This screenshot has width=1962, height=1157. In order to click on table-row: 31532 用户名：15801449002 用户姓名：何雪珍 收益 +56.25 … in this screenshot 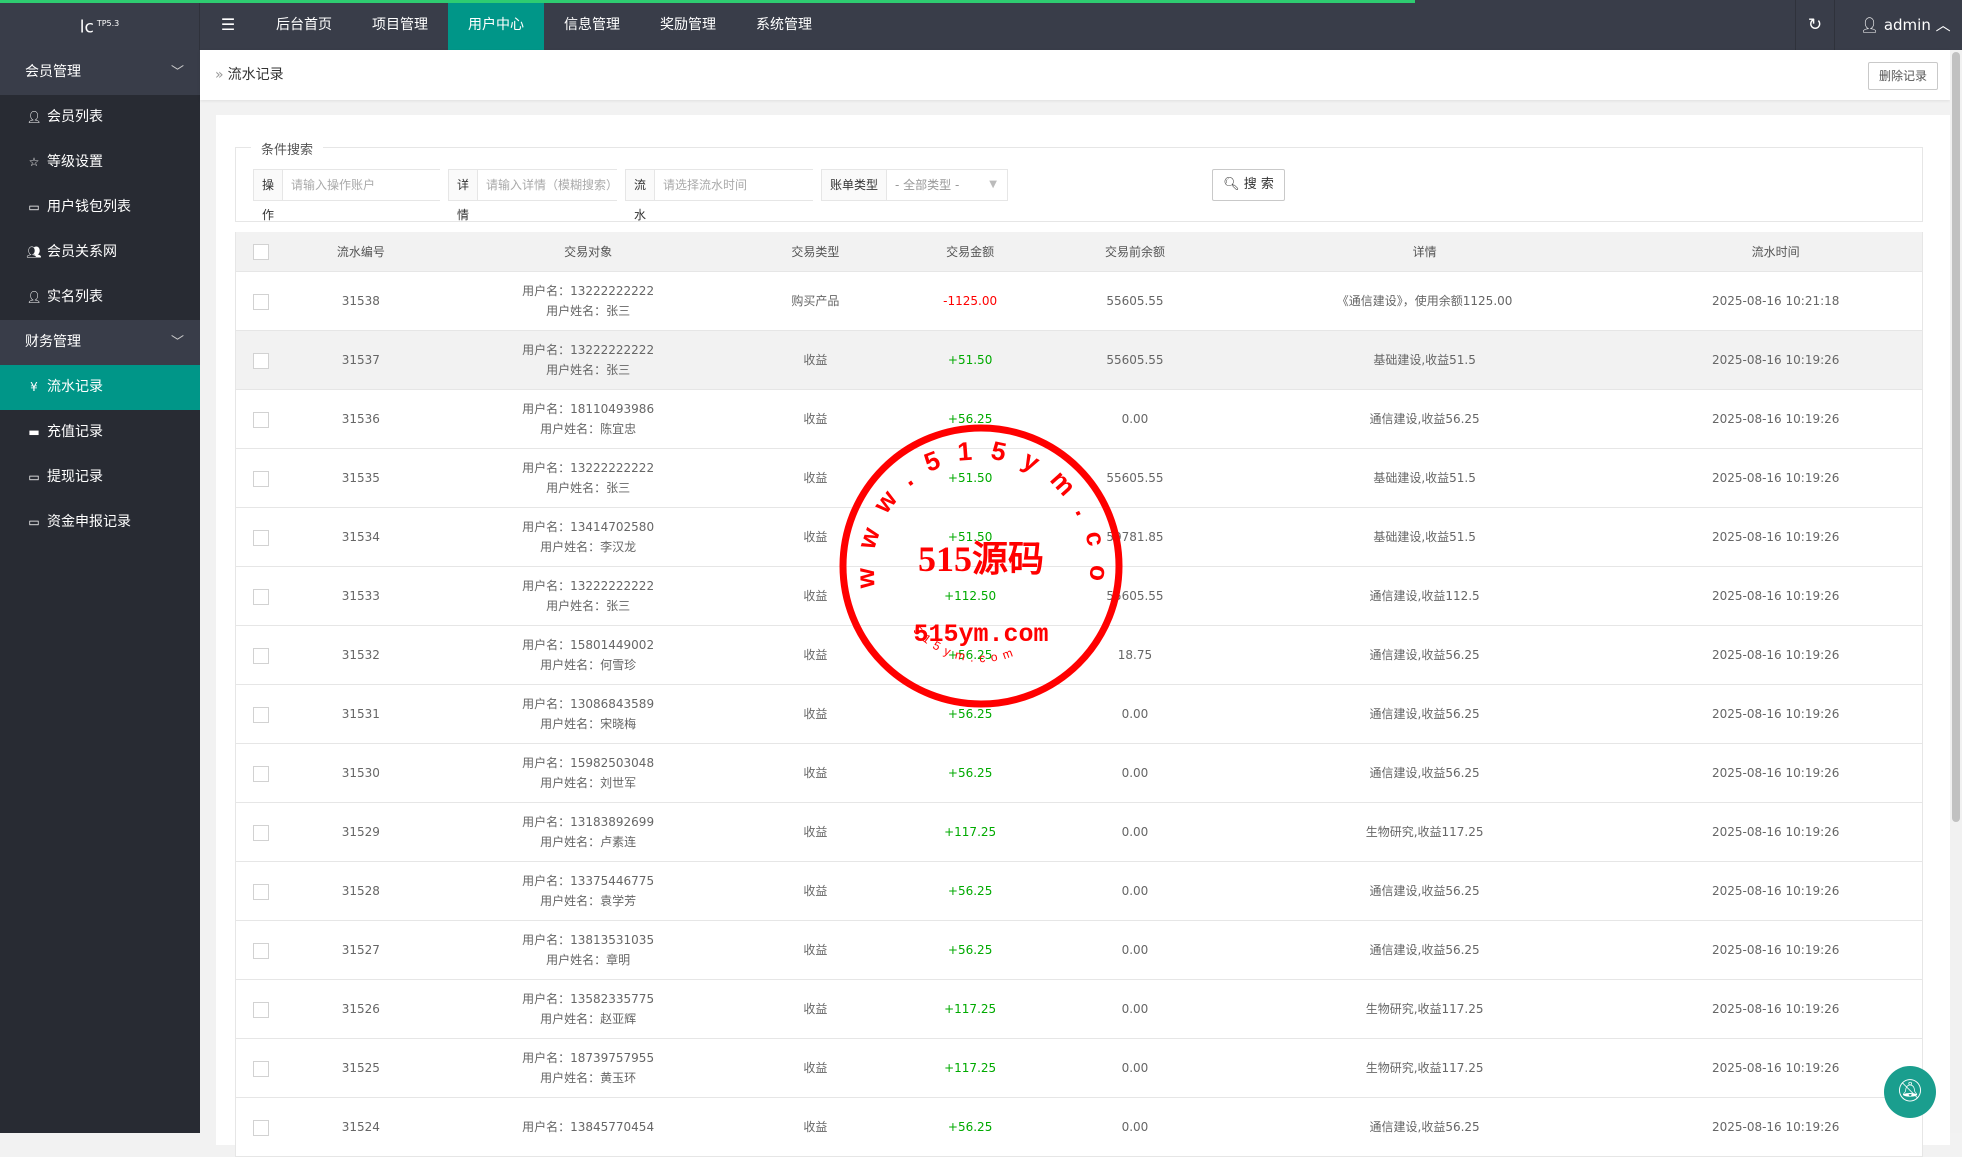, I will do `click(1079, 655)`.